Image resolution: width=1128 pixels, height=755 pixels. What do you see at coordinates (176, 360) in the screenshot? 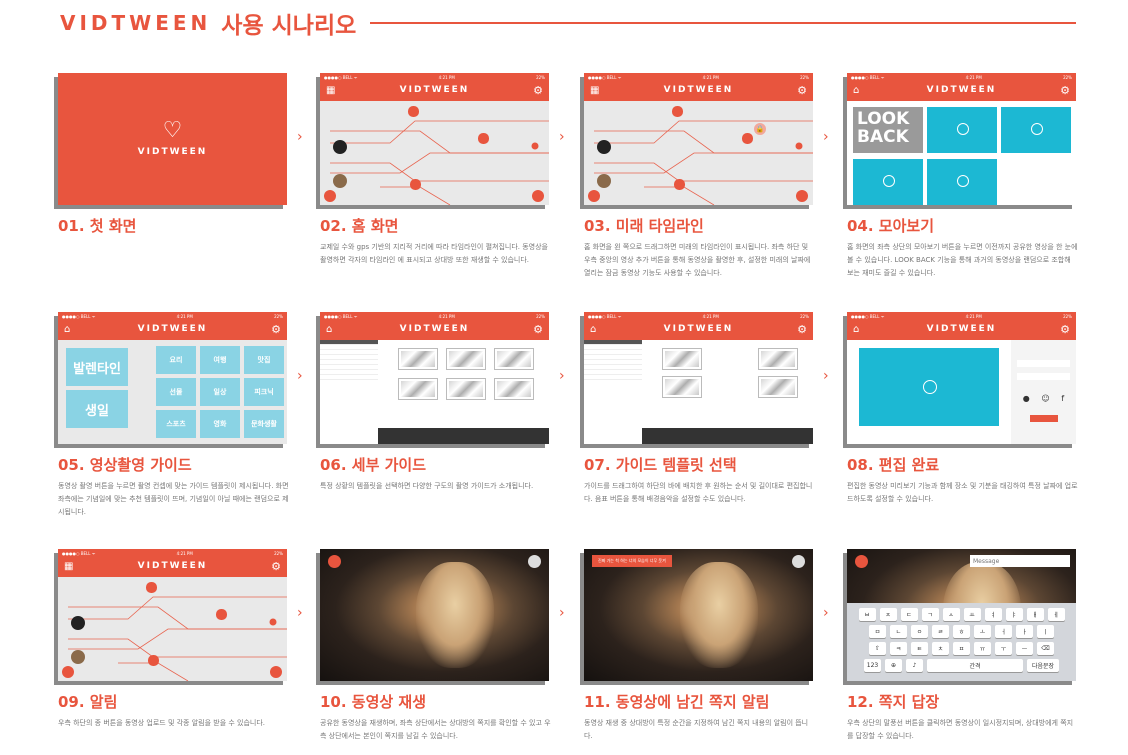
I see `guide-category-tile: 요리` at bounding box center [176, 360].